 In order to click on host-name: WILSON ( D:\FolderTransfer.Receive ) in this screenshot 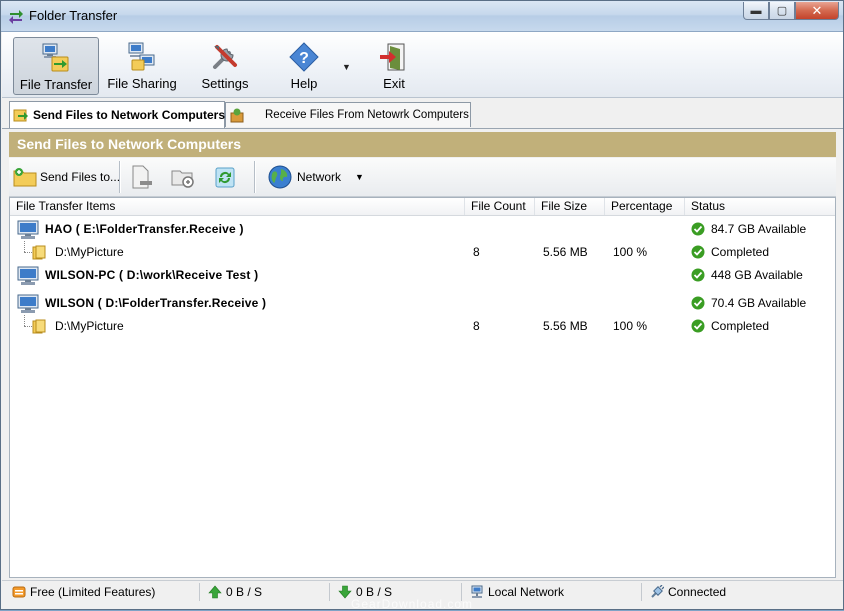, I will do `click(156, 303)`.